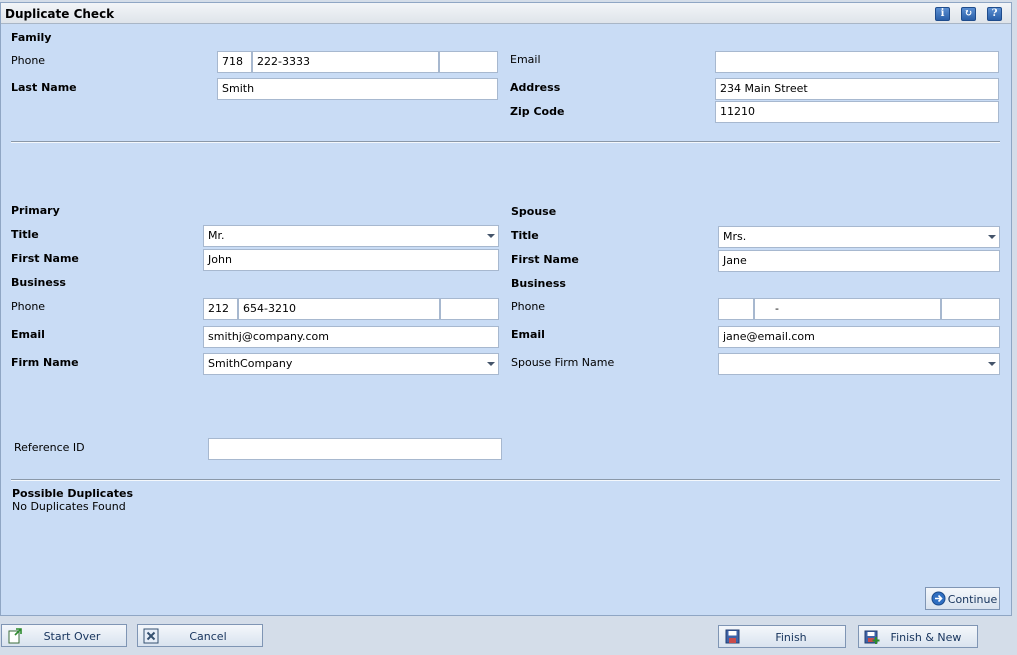  What do you see at coordinates (355, 449) in the screenshot?
I see `reference-id-input` at bounding box center [355, 449].